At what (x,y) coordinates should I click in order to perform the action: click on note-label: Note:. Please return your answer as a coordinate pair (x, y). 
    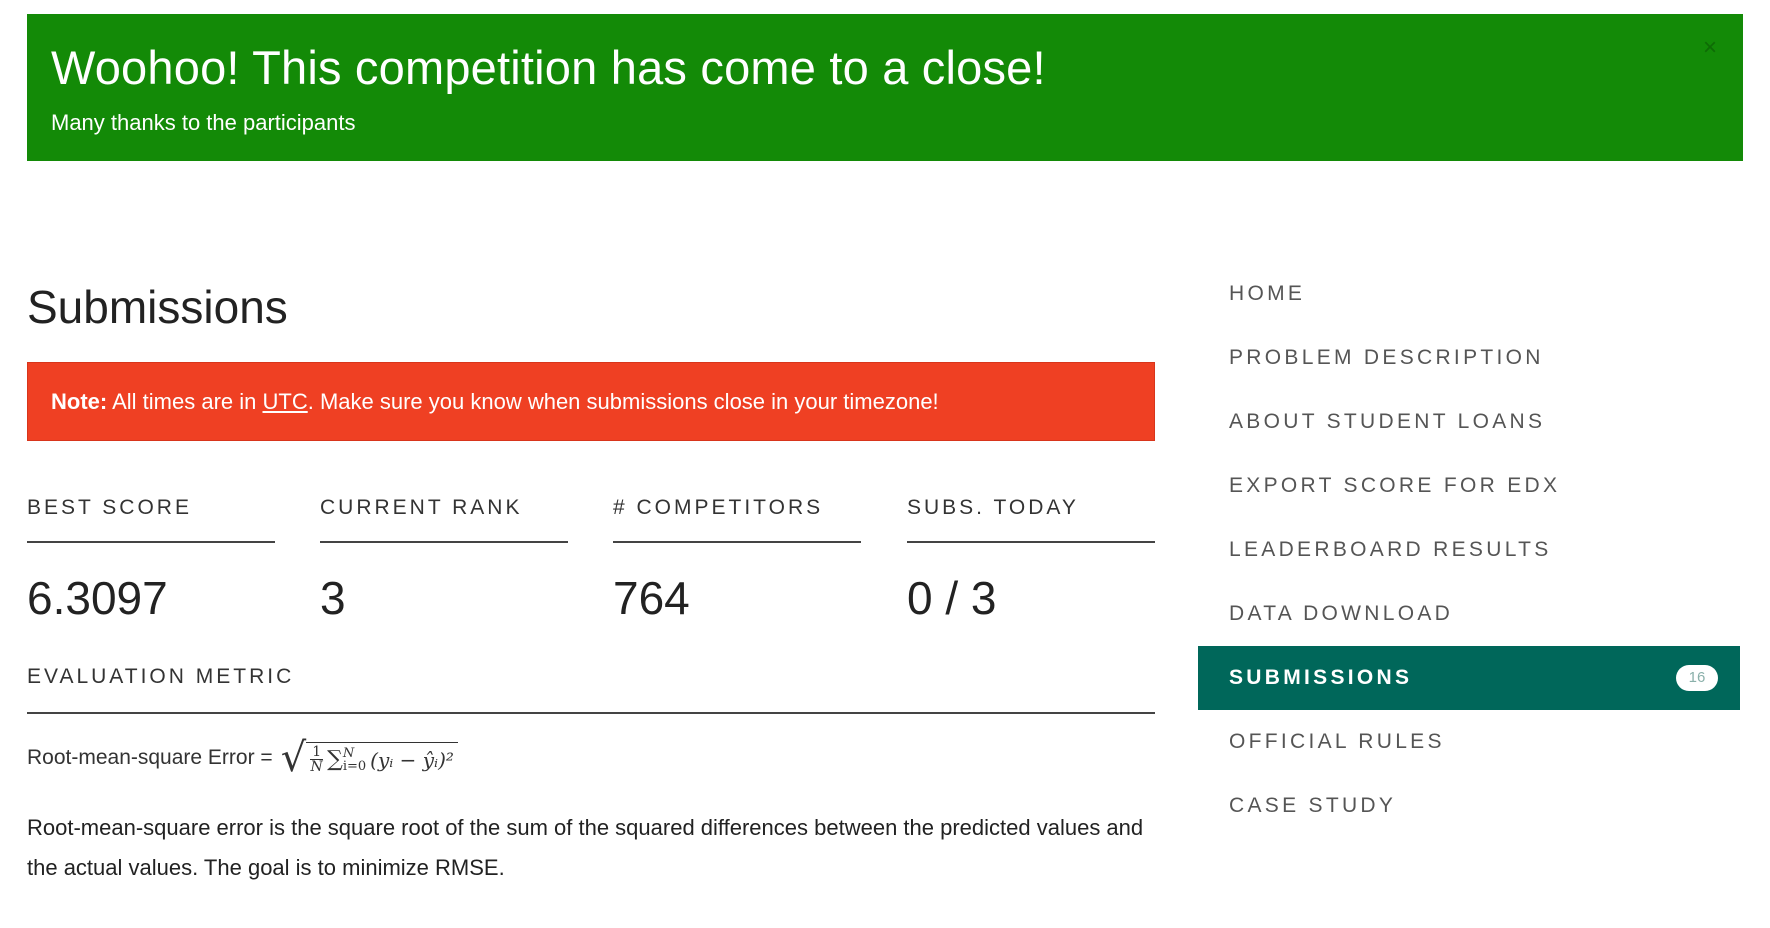
    Looking at the image, I should click on (79, 401).